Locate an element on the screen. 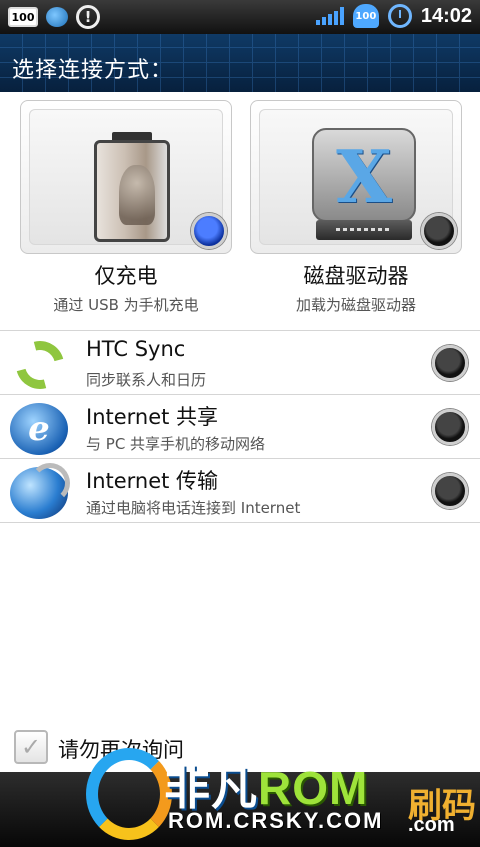  list-item-title: HTC Sync is located at coordinates (136, 349).